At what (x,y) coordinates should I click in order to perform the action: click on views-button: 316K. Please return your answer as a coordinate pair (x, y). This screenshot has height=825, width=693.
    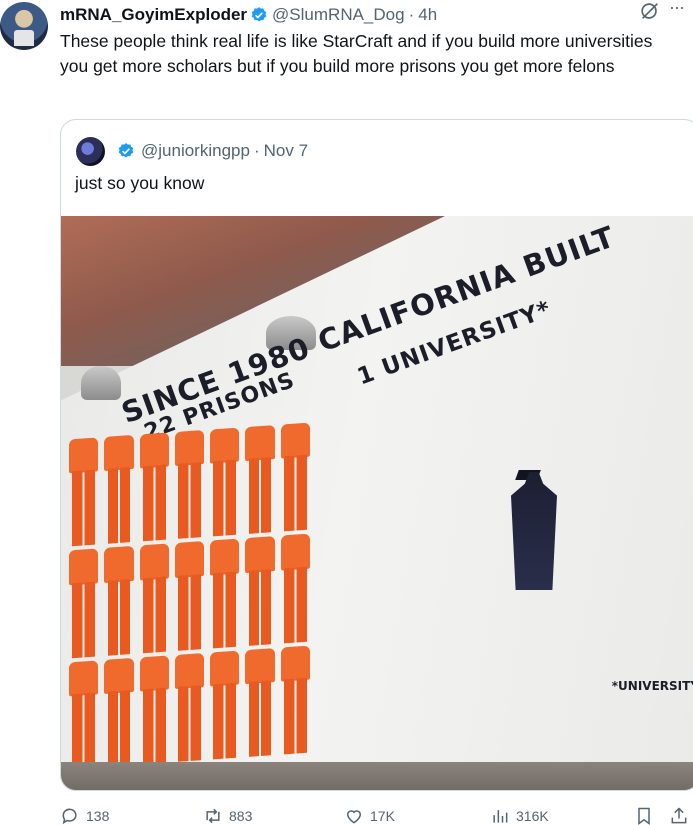
    Looking at the image, I should click on (519, 815).